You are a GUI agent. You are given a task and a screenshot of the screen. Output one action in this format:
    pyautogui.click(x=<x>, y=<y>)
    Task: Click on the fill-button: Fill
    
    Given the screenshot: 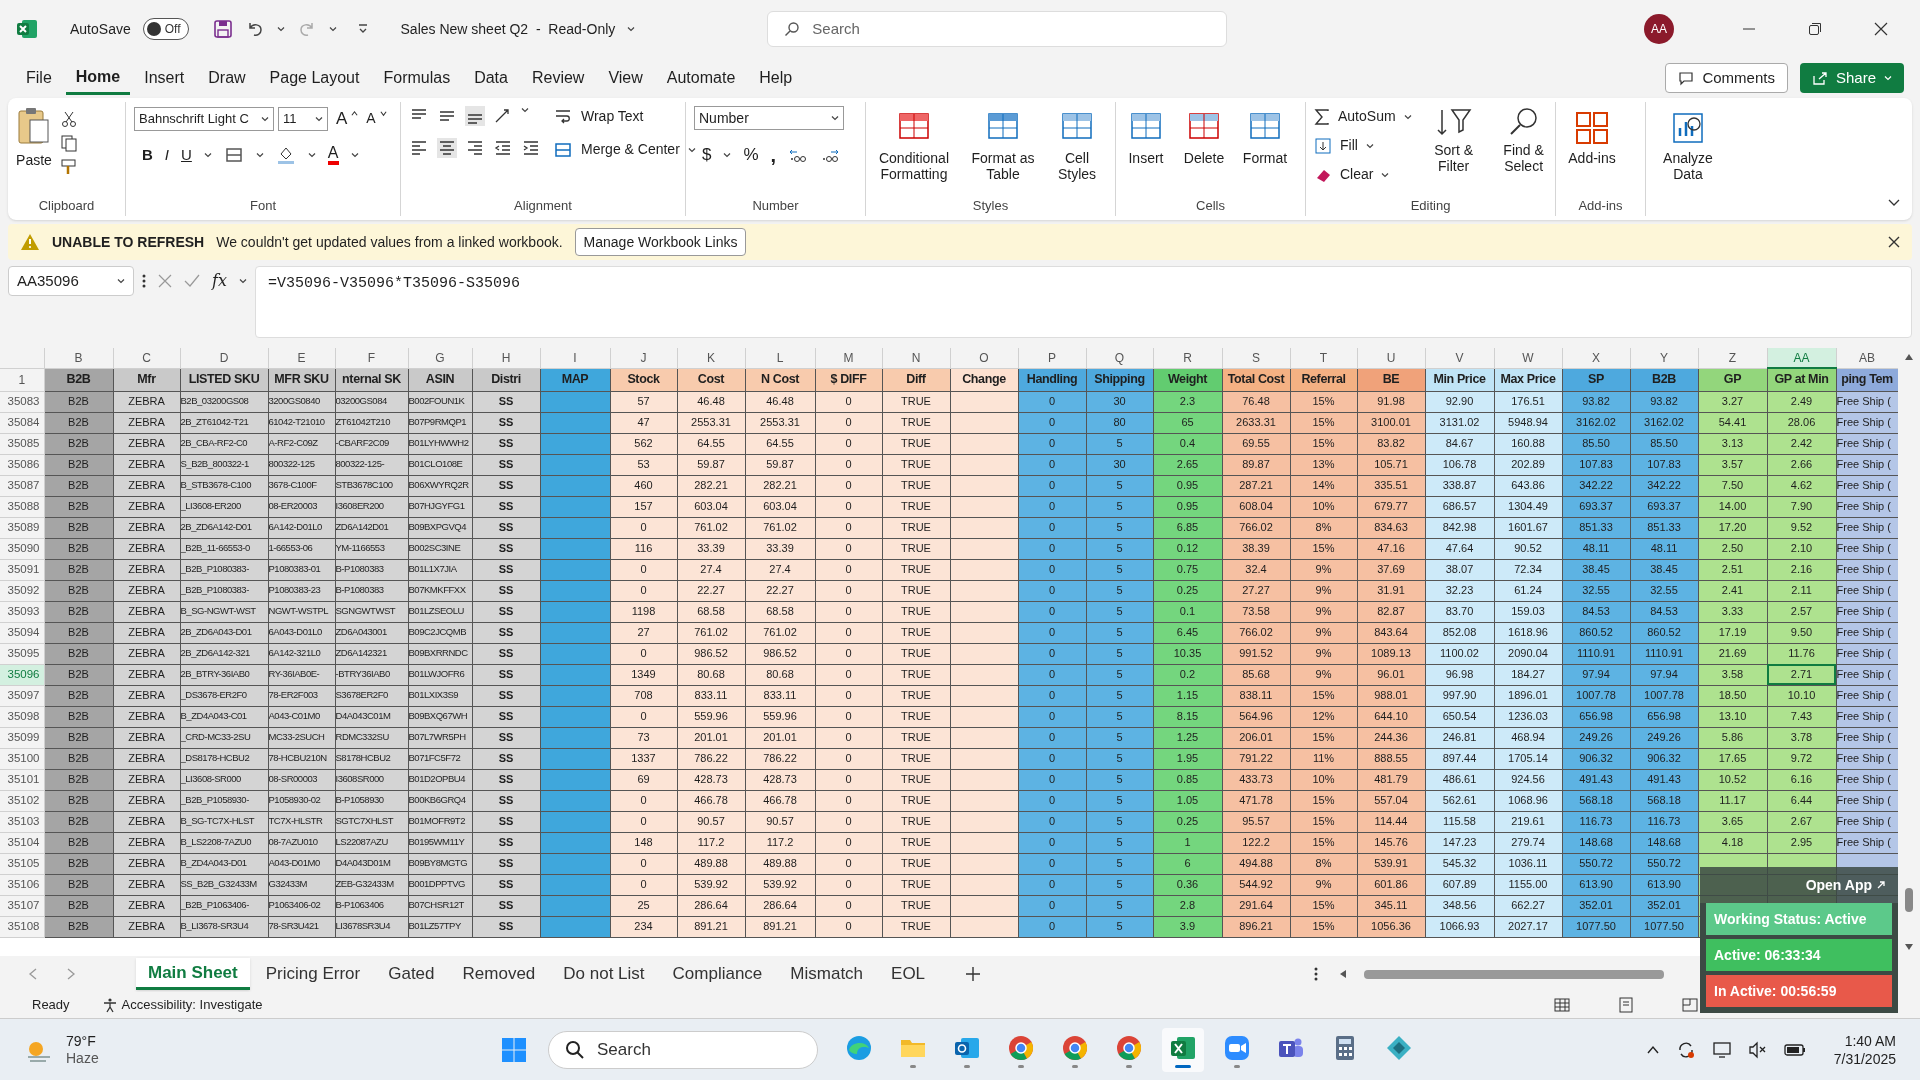 What is the action you would take?
    pyautogui.click(x=1363, y=145)
    